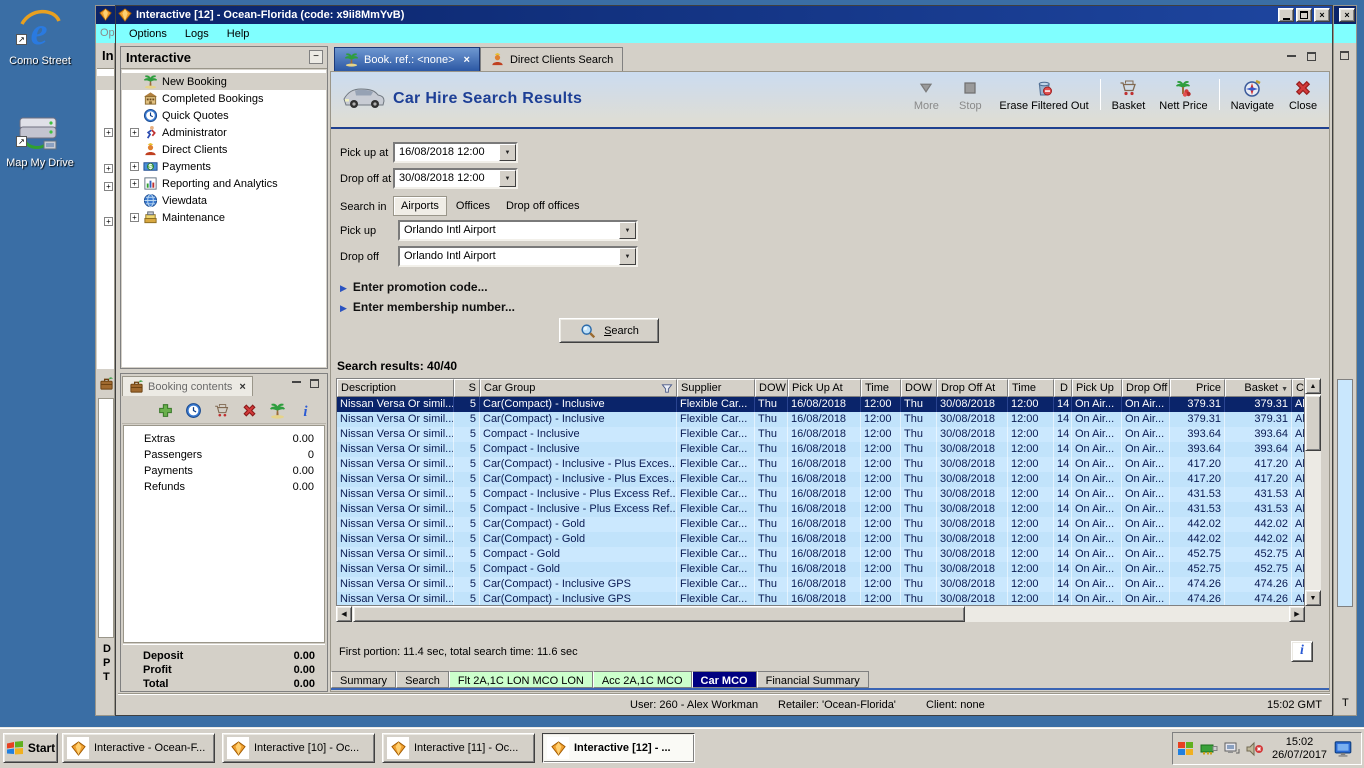  Describe the element at coordinates (1313, 492) in the screenshot. I see `vertical-scrollbar: ▲ ▼` at that location.